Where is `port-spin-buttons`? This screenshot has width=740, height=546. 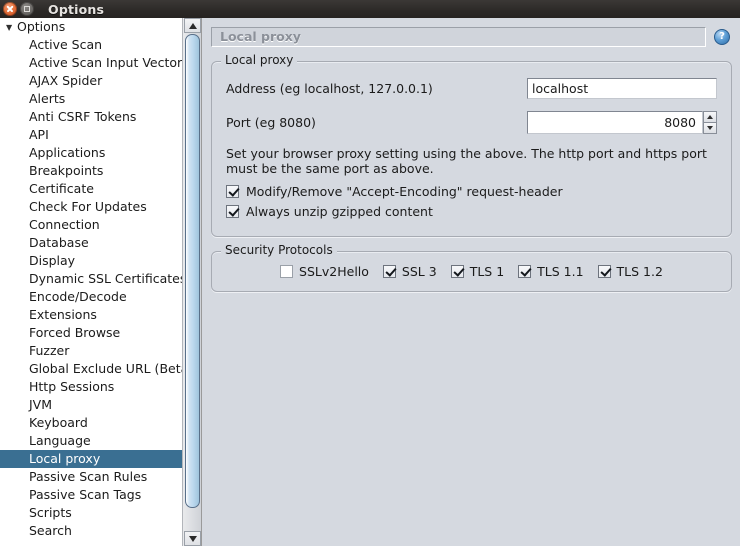 port-spin-buttons is located at coordinates (710, 122).